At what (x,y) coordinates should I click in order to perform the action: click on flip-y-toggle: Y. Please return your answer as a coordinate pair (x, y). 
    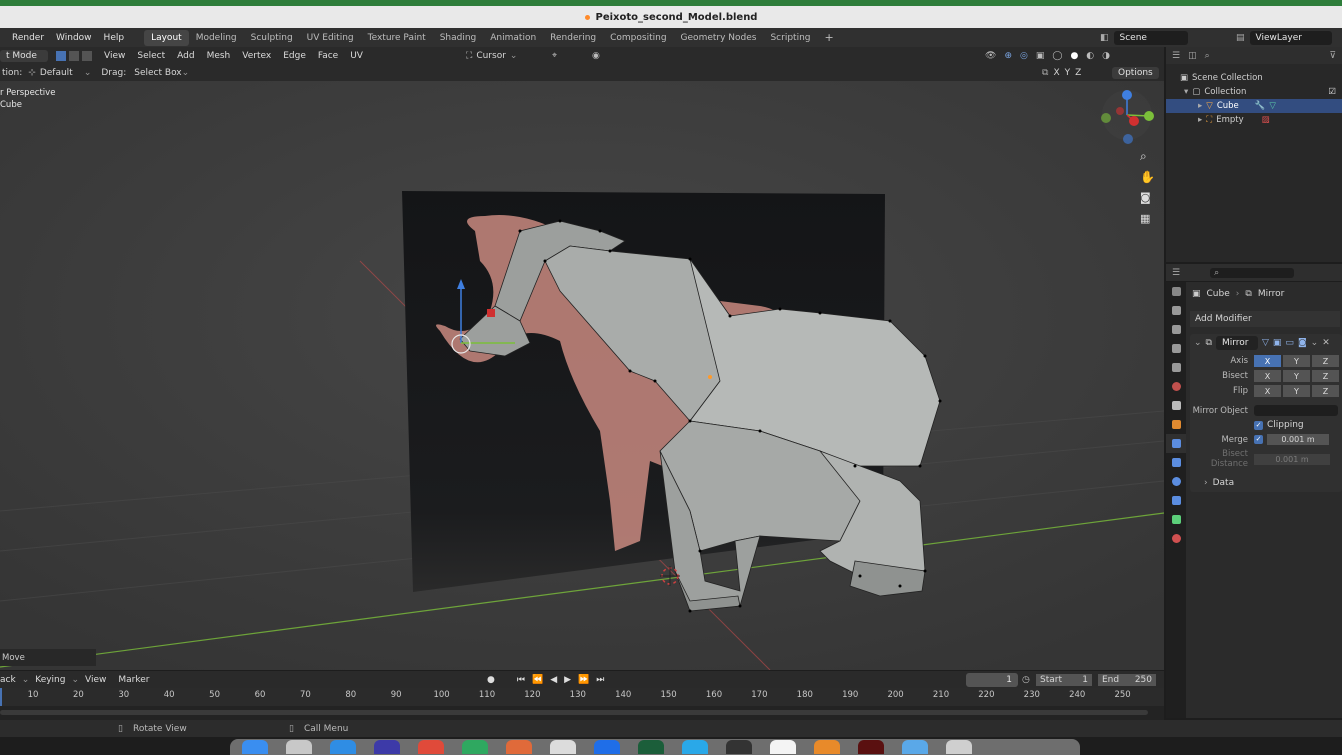
    Looking at the image, I should click on (1296, 391).